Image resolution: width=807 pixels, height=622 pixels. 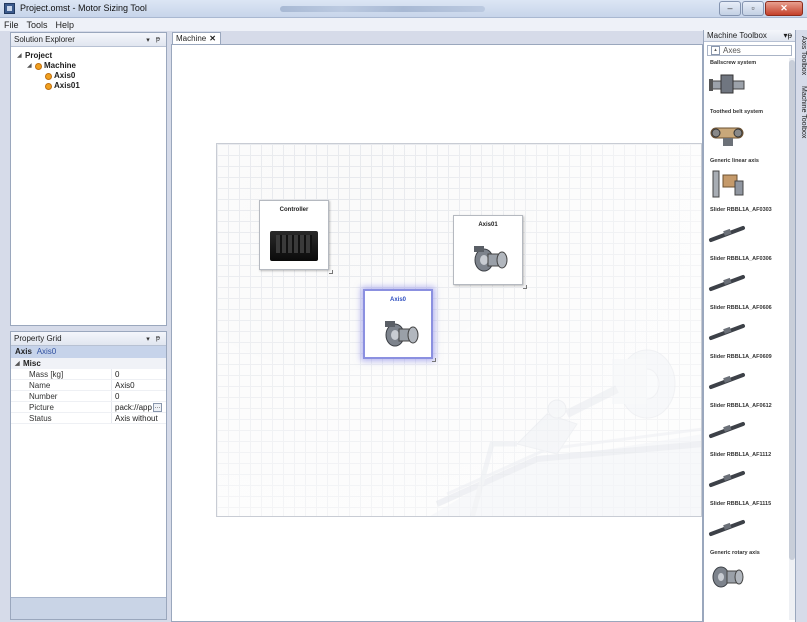 I want to click on toolbox-item-label: Slider RBBL1A_AF0612, so click(x=741, y=406).